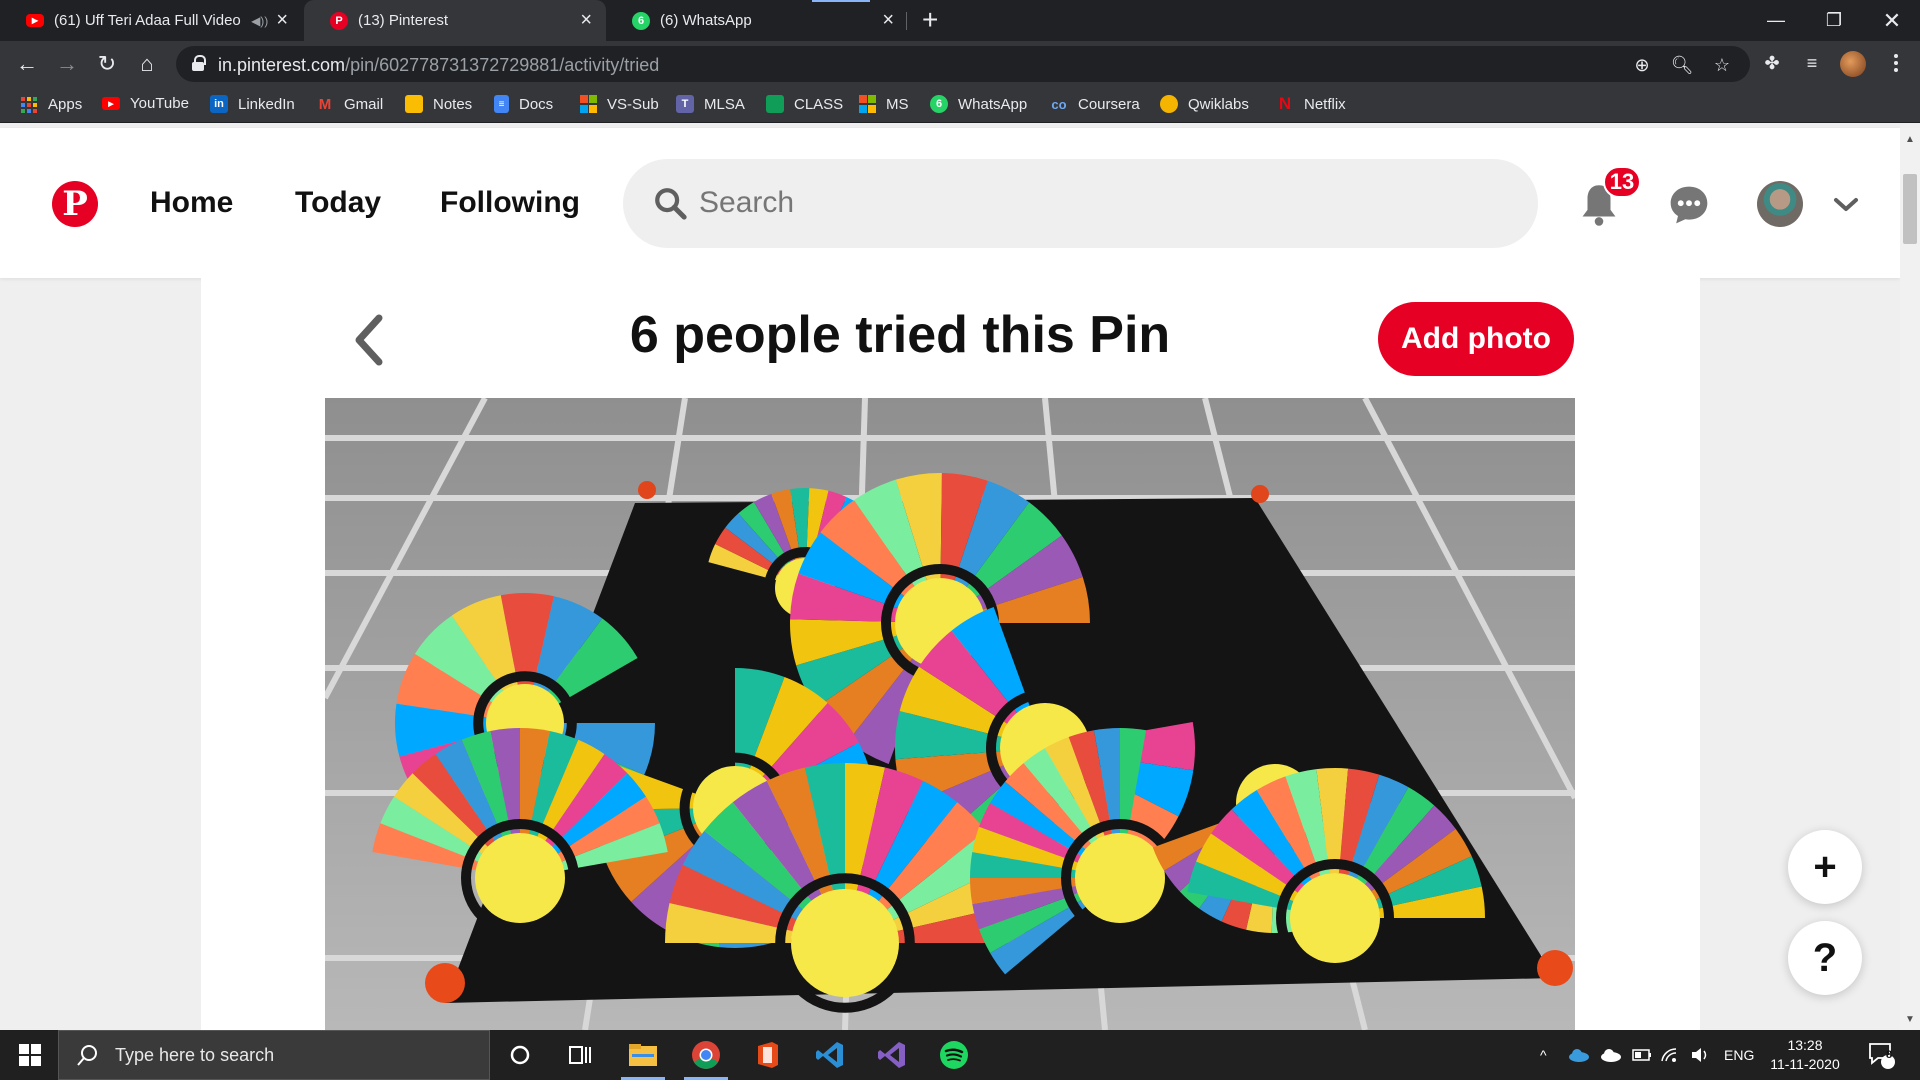  What do you see at coordinates (501, 104) in the screenshot?
I see `docs-icon: ≡` at bounding box center [501, 104].